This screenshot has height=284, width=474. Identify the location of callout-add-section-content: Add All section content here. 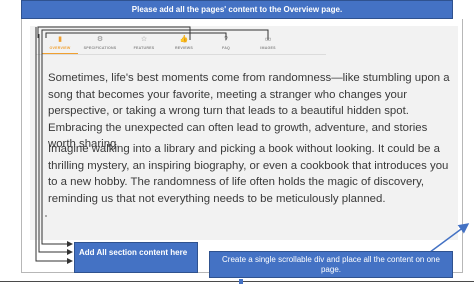
(136, 257).